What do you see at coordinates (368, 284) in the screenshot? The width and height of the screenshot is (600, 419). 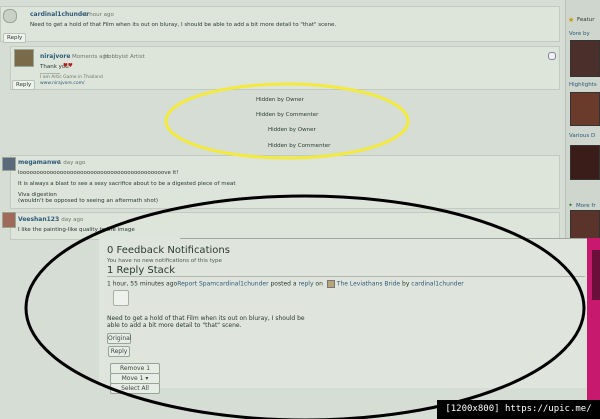 I see `deviation-link: The Leviathans Bride` at bounding box center [368, 284].